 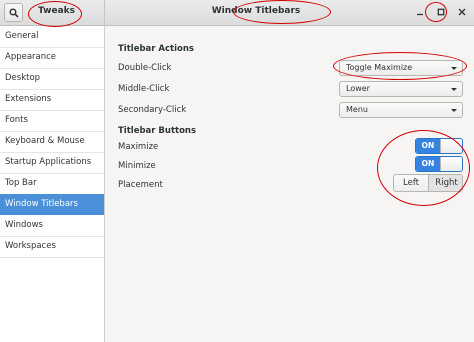 I want to click on header-divider, so click(x=104, y=13).